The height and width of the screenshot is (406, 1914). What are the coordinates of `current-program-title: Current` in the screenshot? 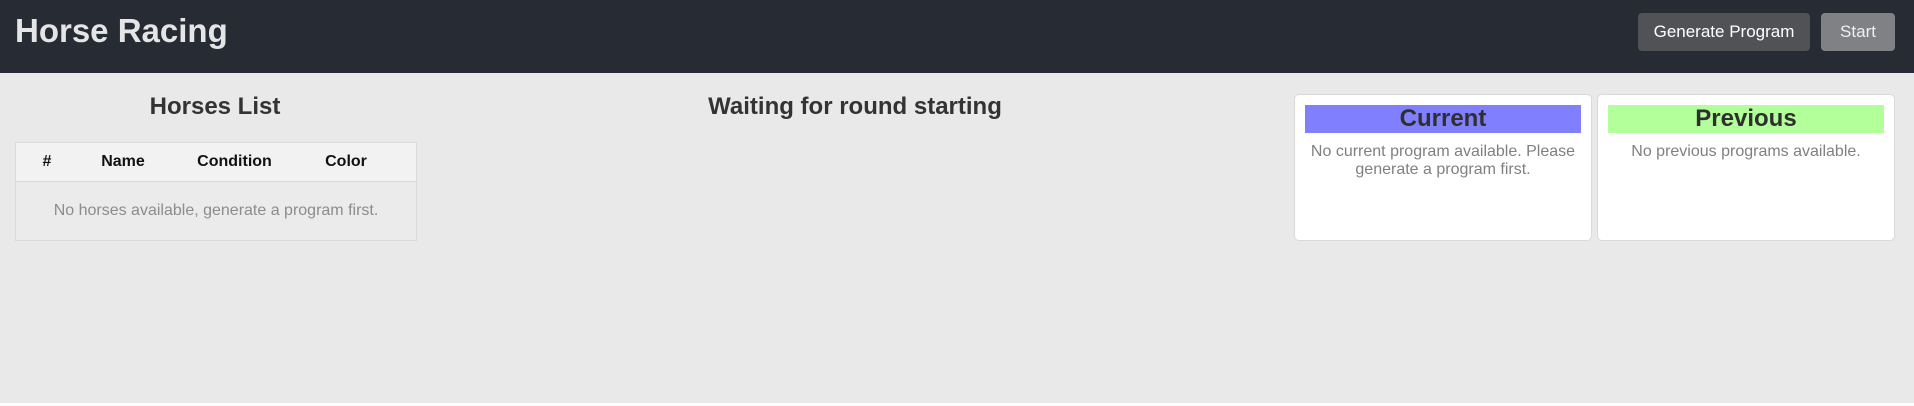 It's located at (1443, 119).